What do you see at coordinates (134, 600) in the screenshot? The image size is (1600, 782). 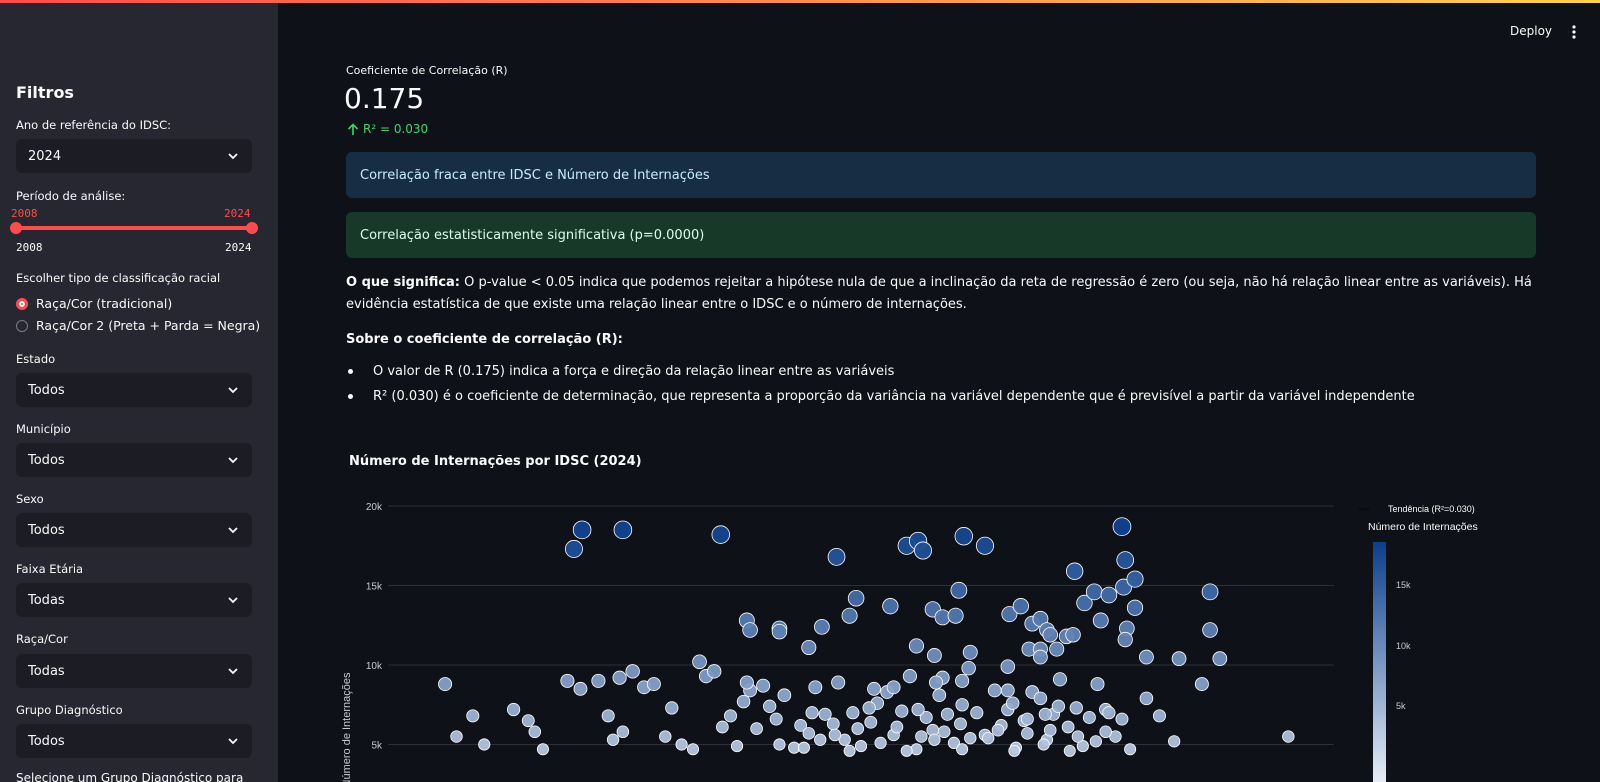 I see `faixa-select: Todas` at bounding box center [134, 600].